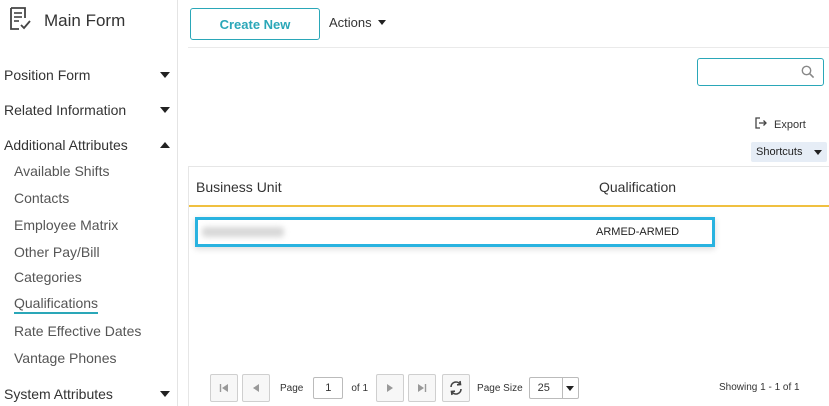  What do you see at coordinates (61, 171) in the screenshot?
I see `sidebar-item-available-shifts: Available Shifts` at bounding box center [61, 171].